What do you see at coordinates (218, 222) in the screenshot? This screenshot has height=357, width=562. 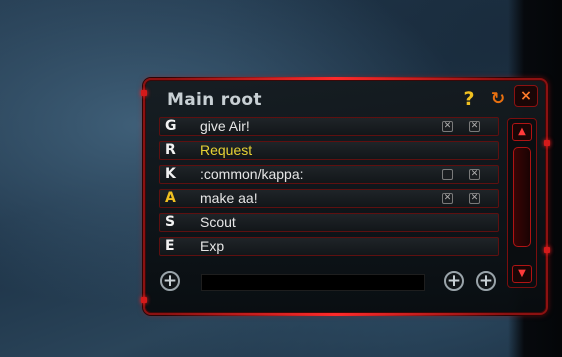 I see `row-label: Scout` at bounding box center [218, 222].